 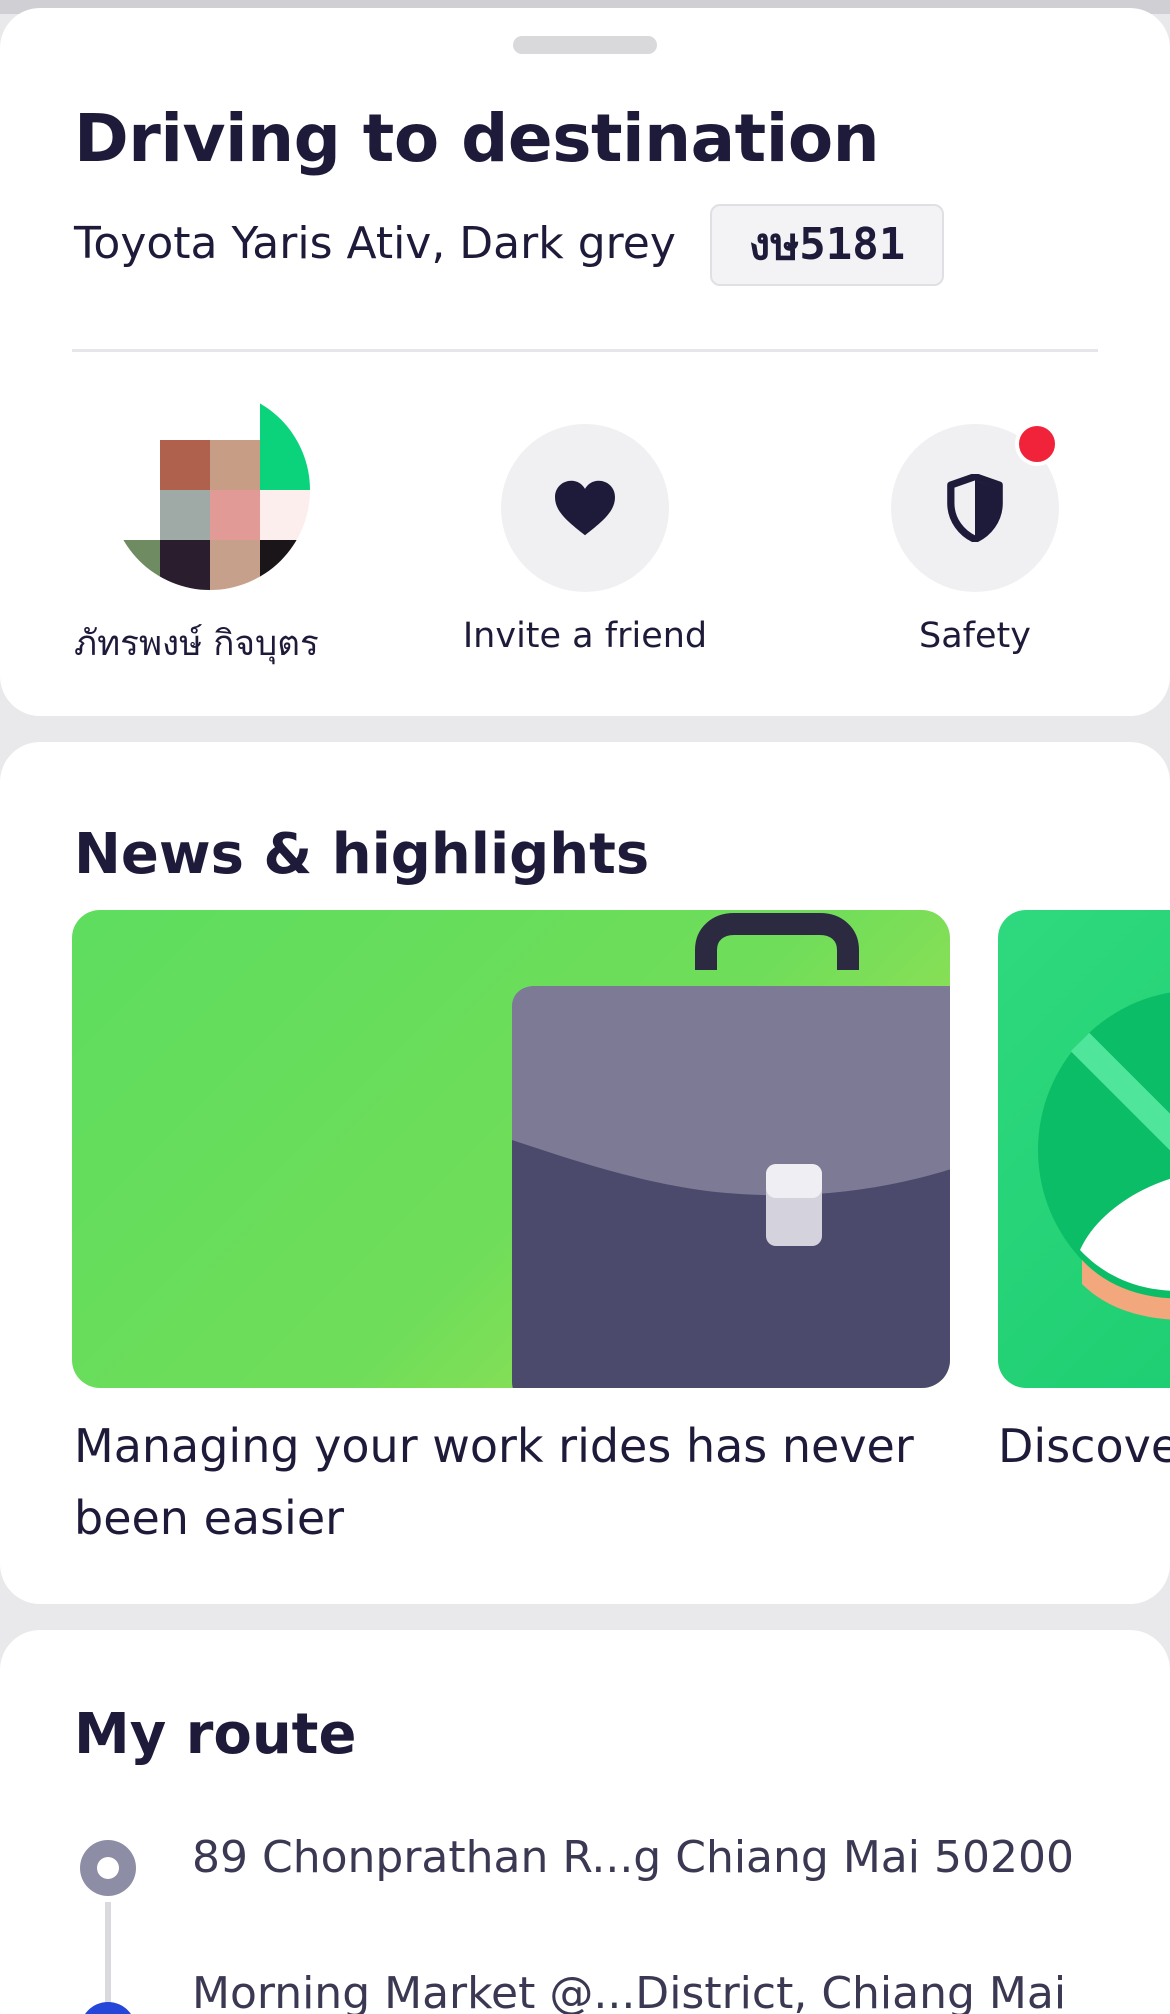 What do you see at coordinates (1037, 444) in the screenshot?
I see `notification-dot` at bounding box center [1037, 444].